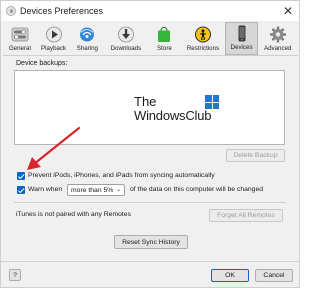 This screenshot has width=320, height=288. I want to click on windows-logo-icon, so click(212, 102).